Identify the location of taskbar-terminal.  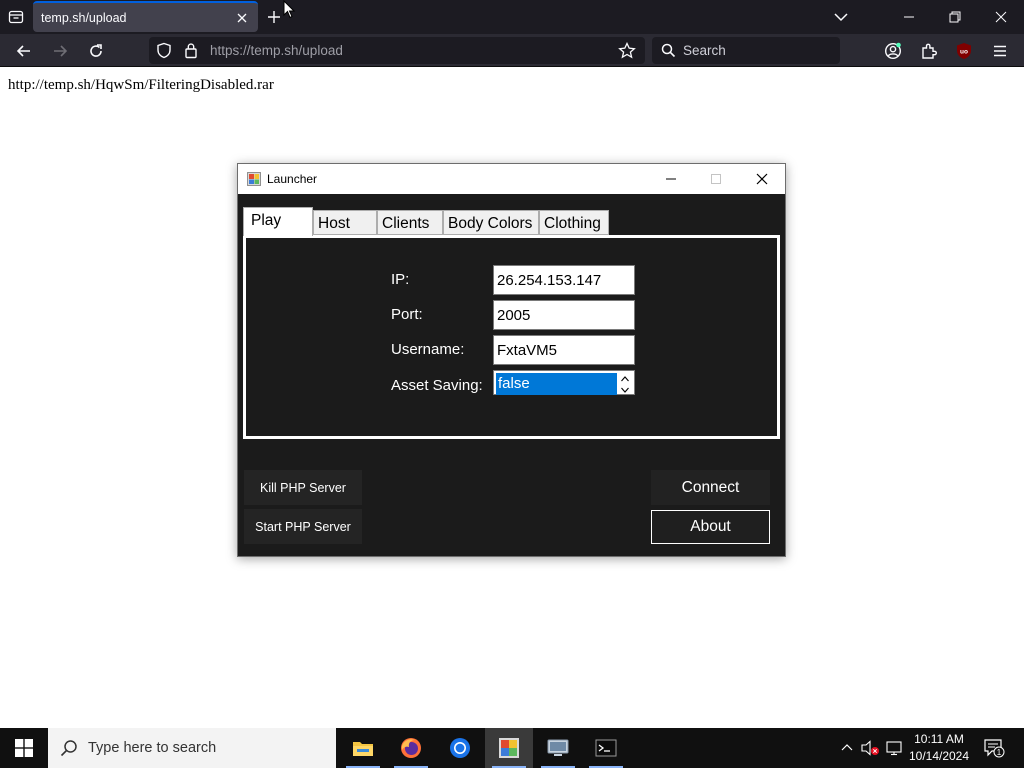
(606, 748).